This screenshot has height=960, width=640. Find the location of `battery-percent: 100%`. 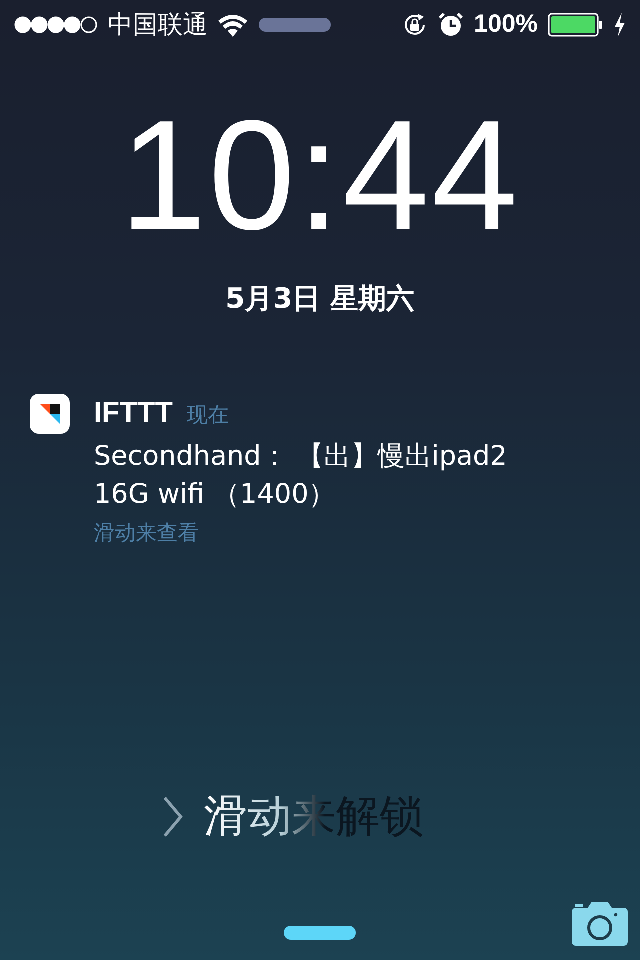

battery-percent: 100% is located at coordinates (506, 24).